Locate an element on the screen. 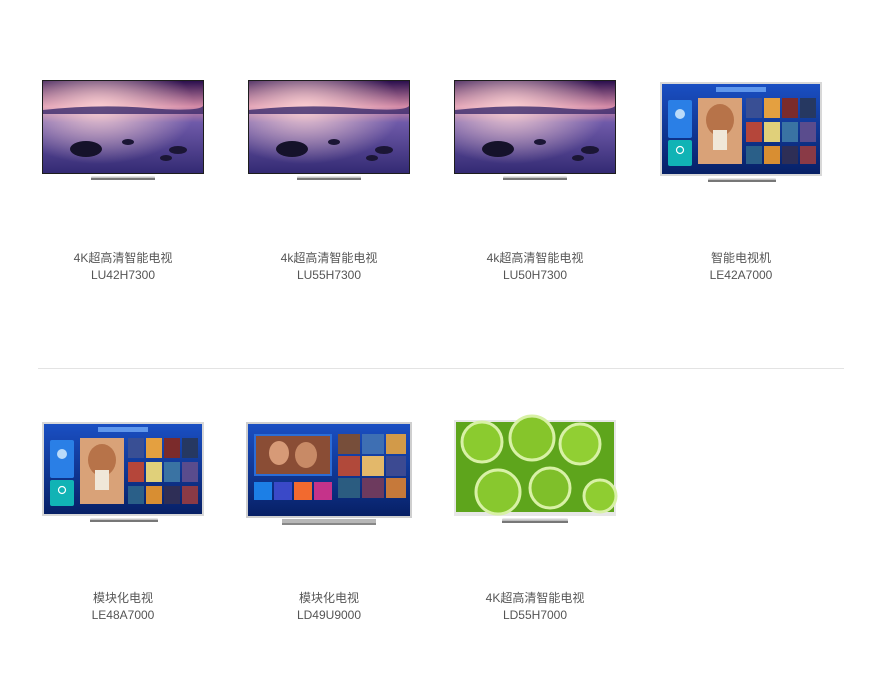 The image size is (870, 700). product-card-le42a7000: 智能电视机 LE42A7000 is located at coordinates (741, 180).